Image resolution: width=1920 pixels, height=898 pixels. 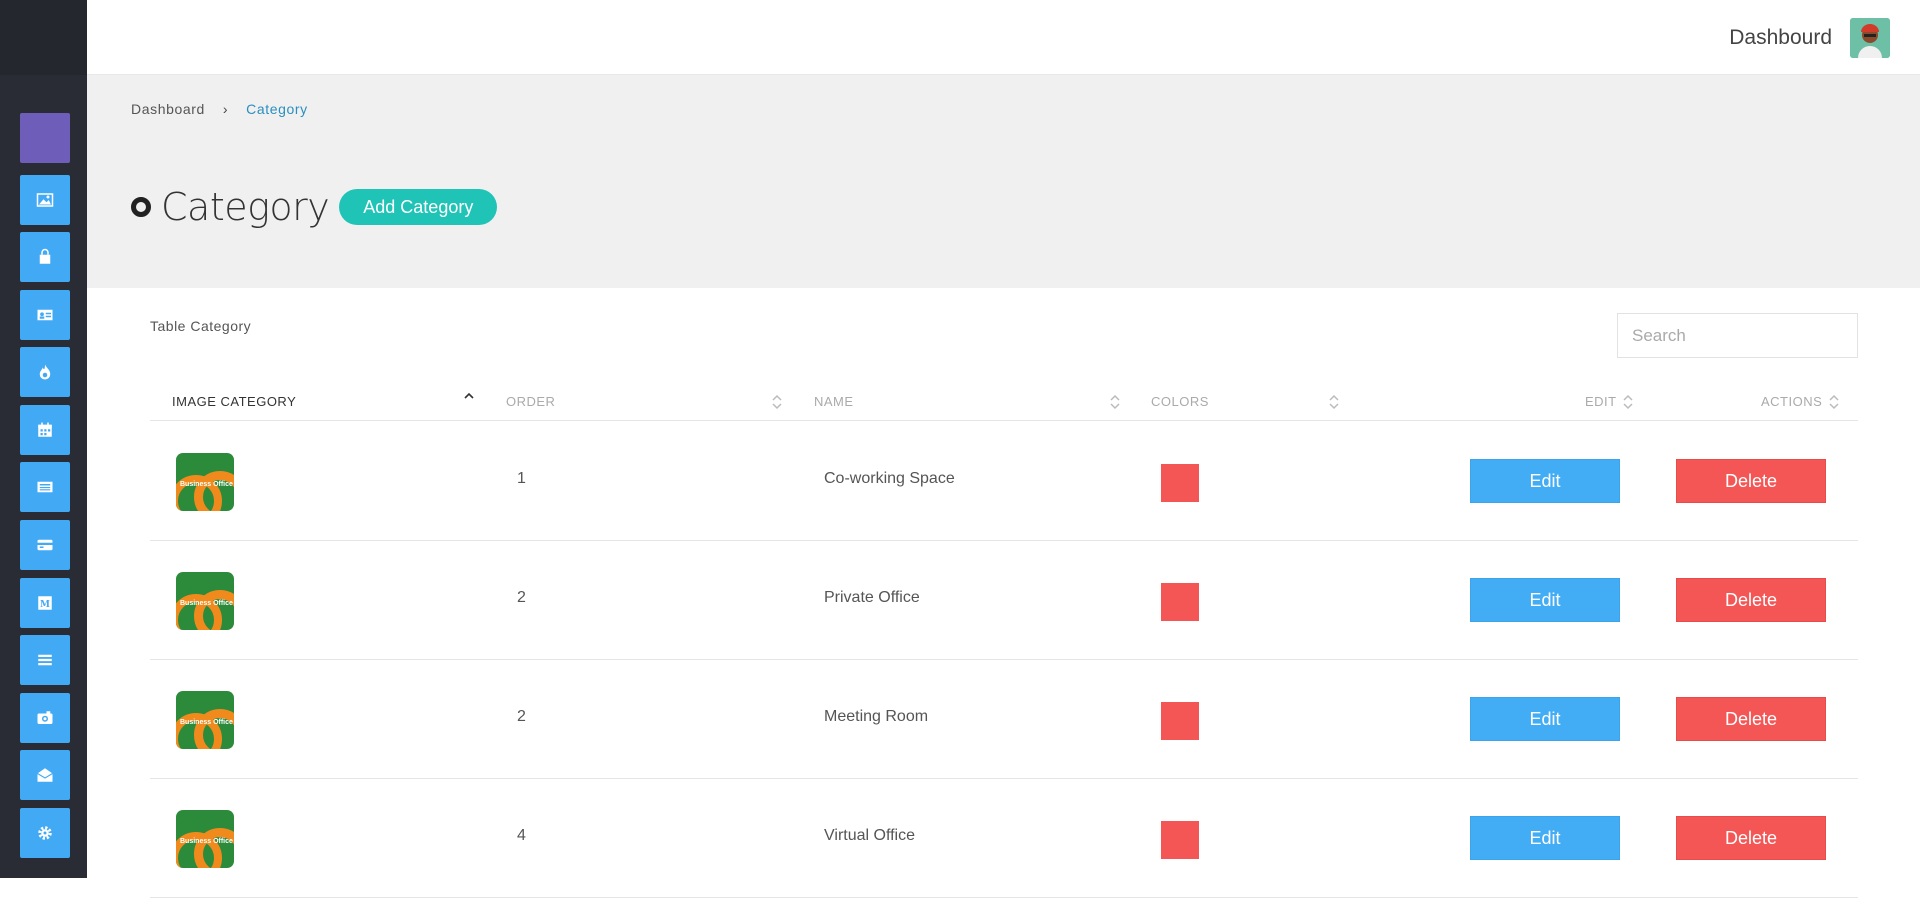 I want to click on column-label: NAME, so click(x=834, y=401).